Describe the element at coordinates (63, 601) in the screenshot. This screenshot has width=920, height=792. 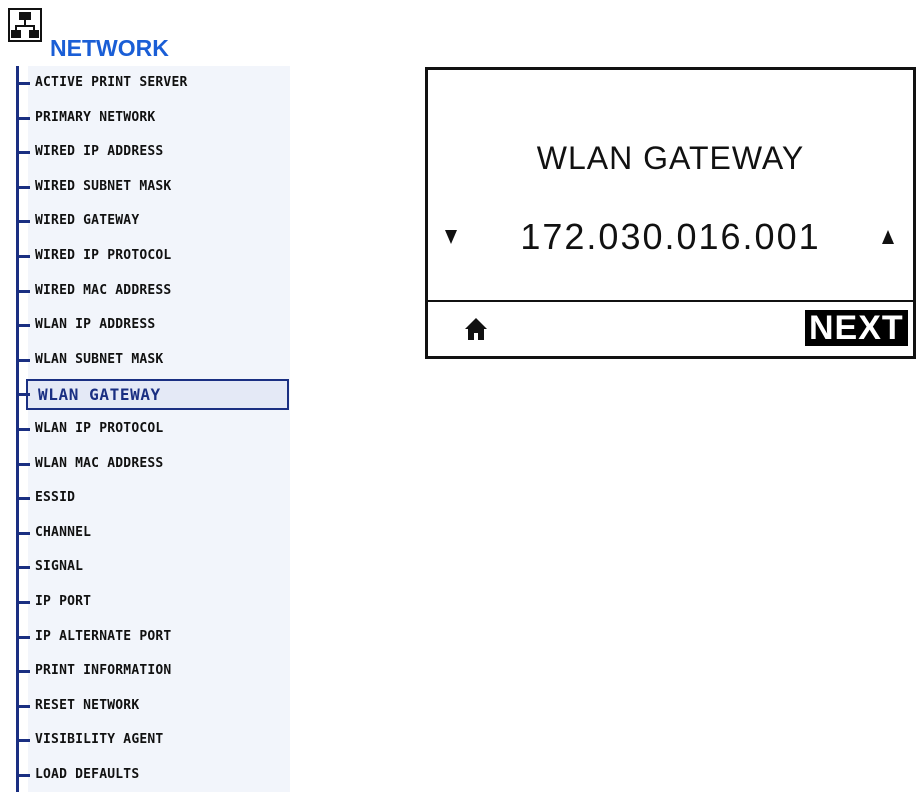
I see `menu-item-label: IP PORT` at that location.